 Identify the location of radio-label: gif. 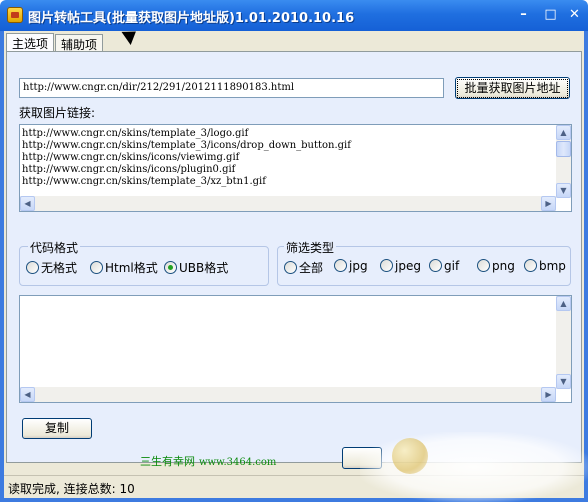
(452, 266).